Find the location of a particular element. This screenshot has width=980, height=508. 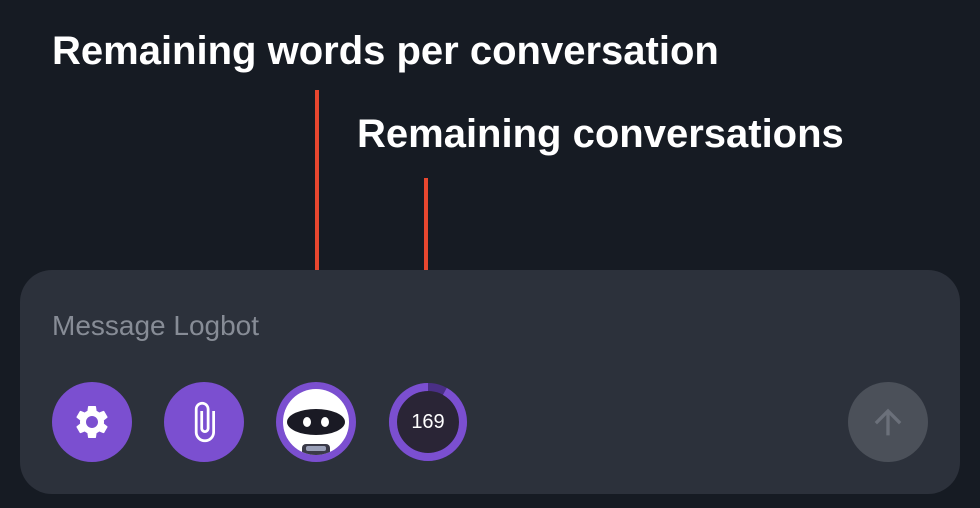

annotation-remaining-words: Remaining words per conversation is located at coordinates (385, 51).